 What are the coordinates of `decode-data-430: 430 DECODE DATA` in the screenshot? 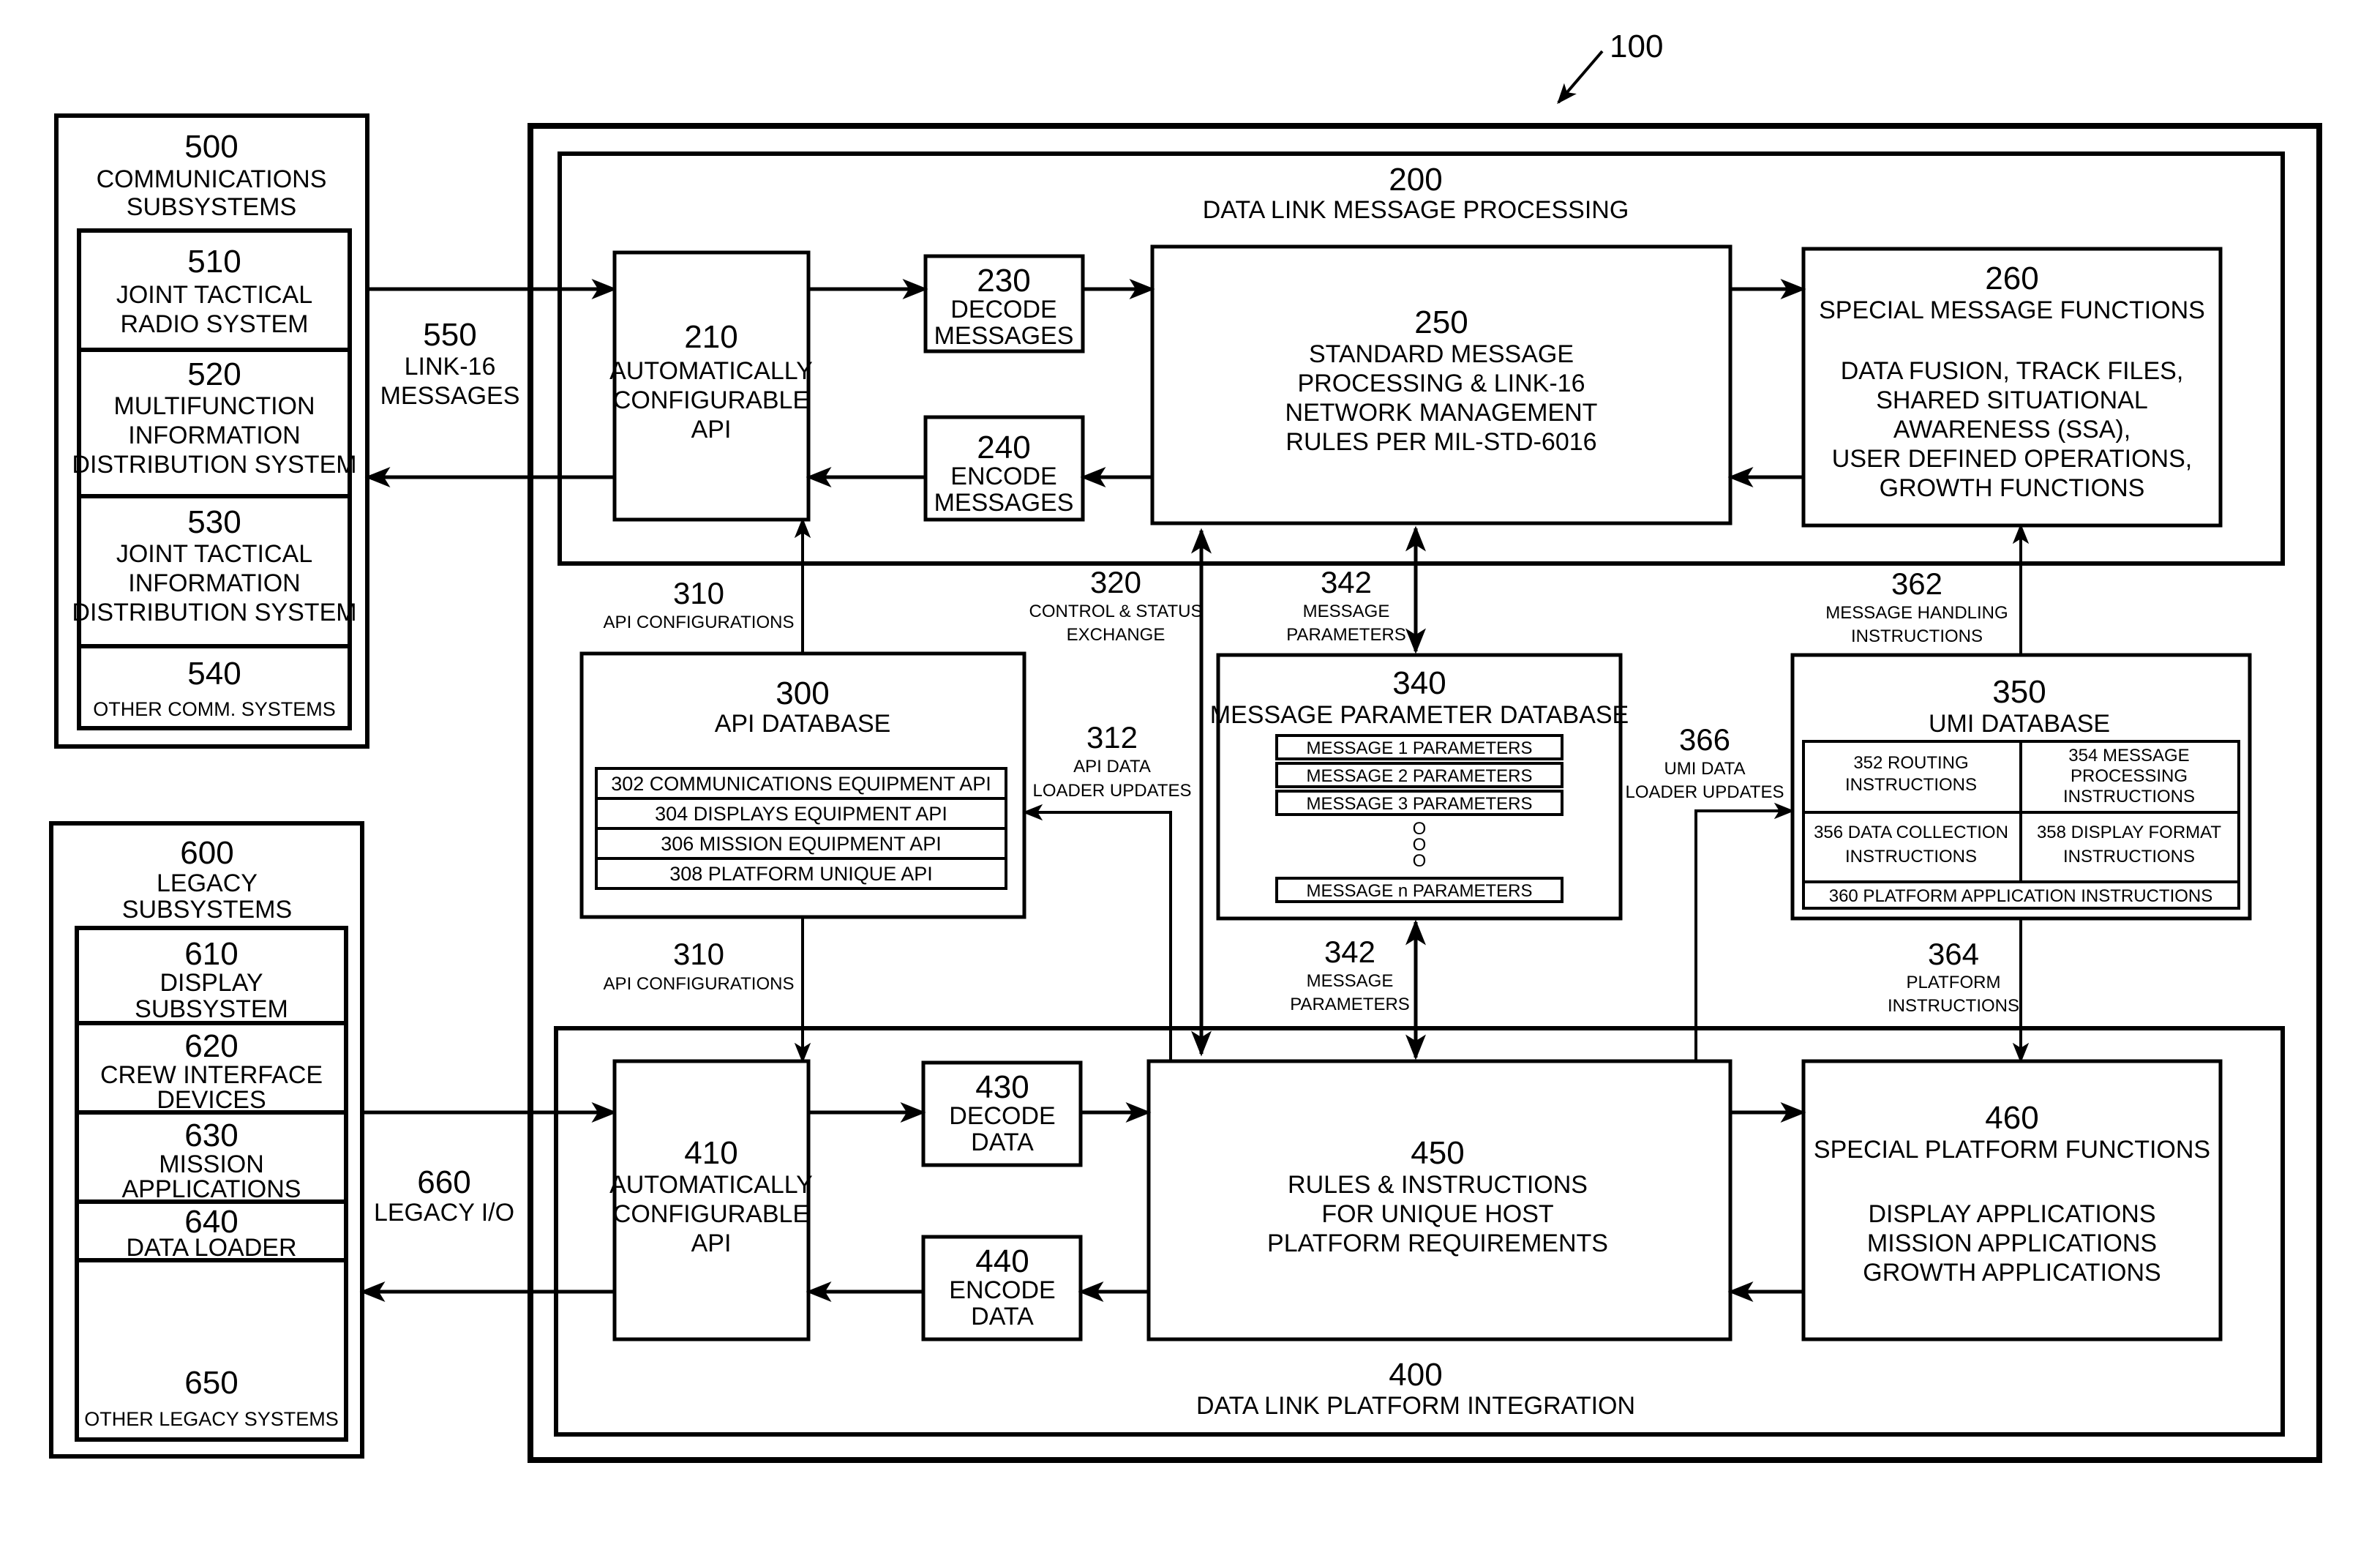 It's located at (1002, 1114).